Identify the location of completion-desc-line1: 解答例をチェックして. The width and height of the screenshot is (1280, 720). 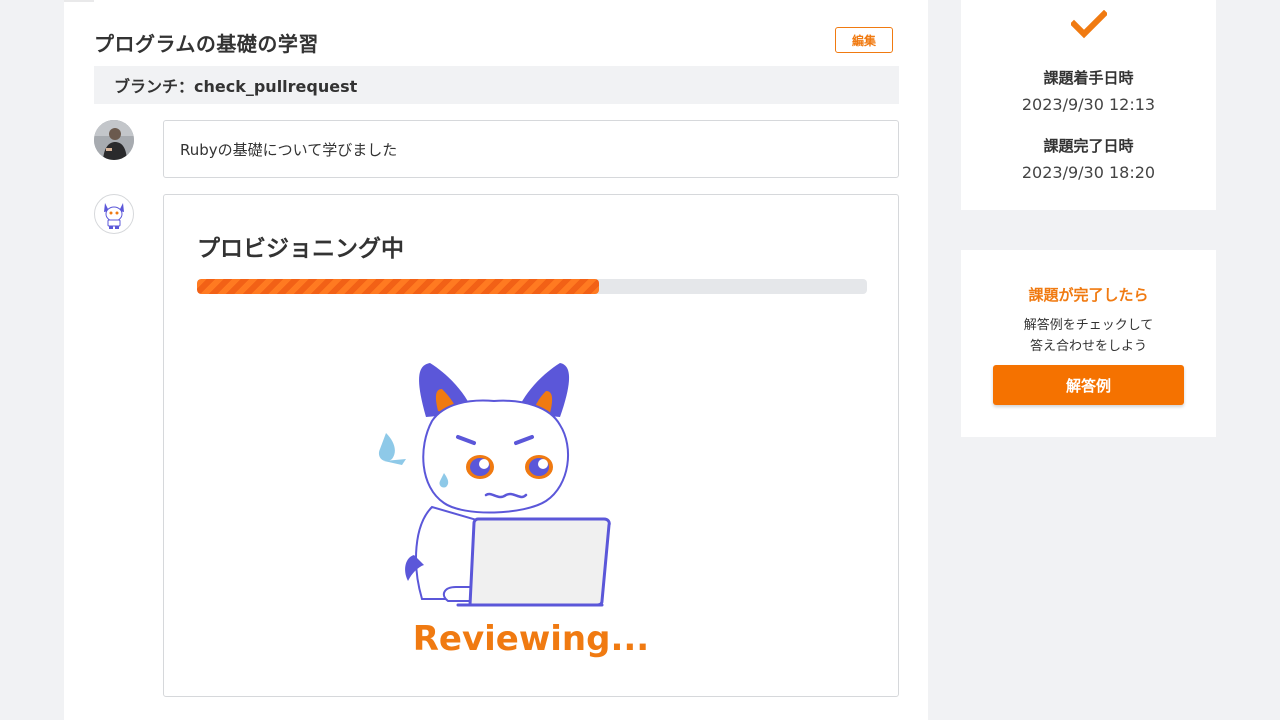
(1088, 325).